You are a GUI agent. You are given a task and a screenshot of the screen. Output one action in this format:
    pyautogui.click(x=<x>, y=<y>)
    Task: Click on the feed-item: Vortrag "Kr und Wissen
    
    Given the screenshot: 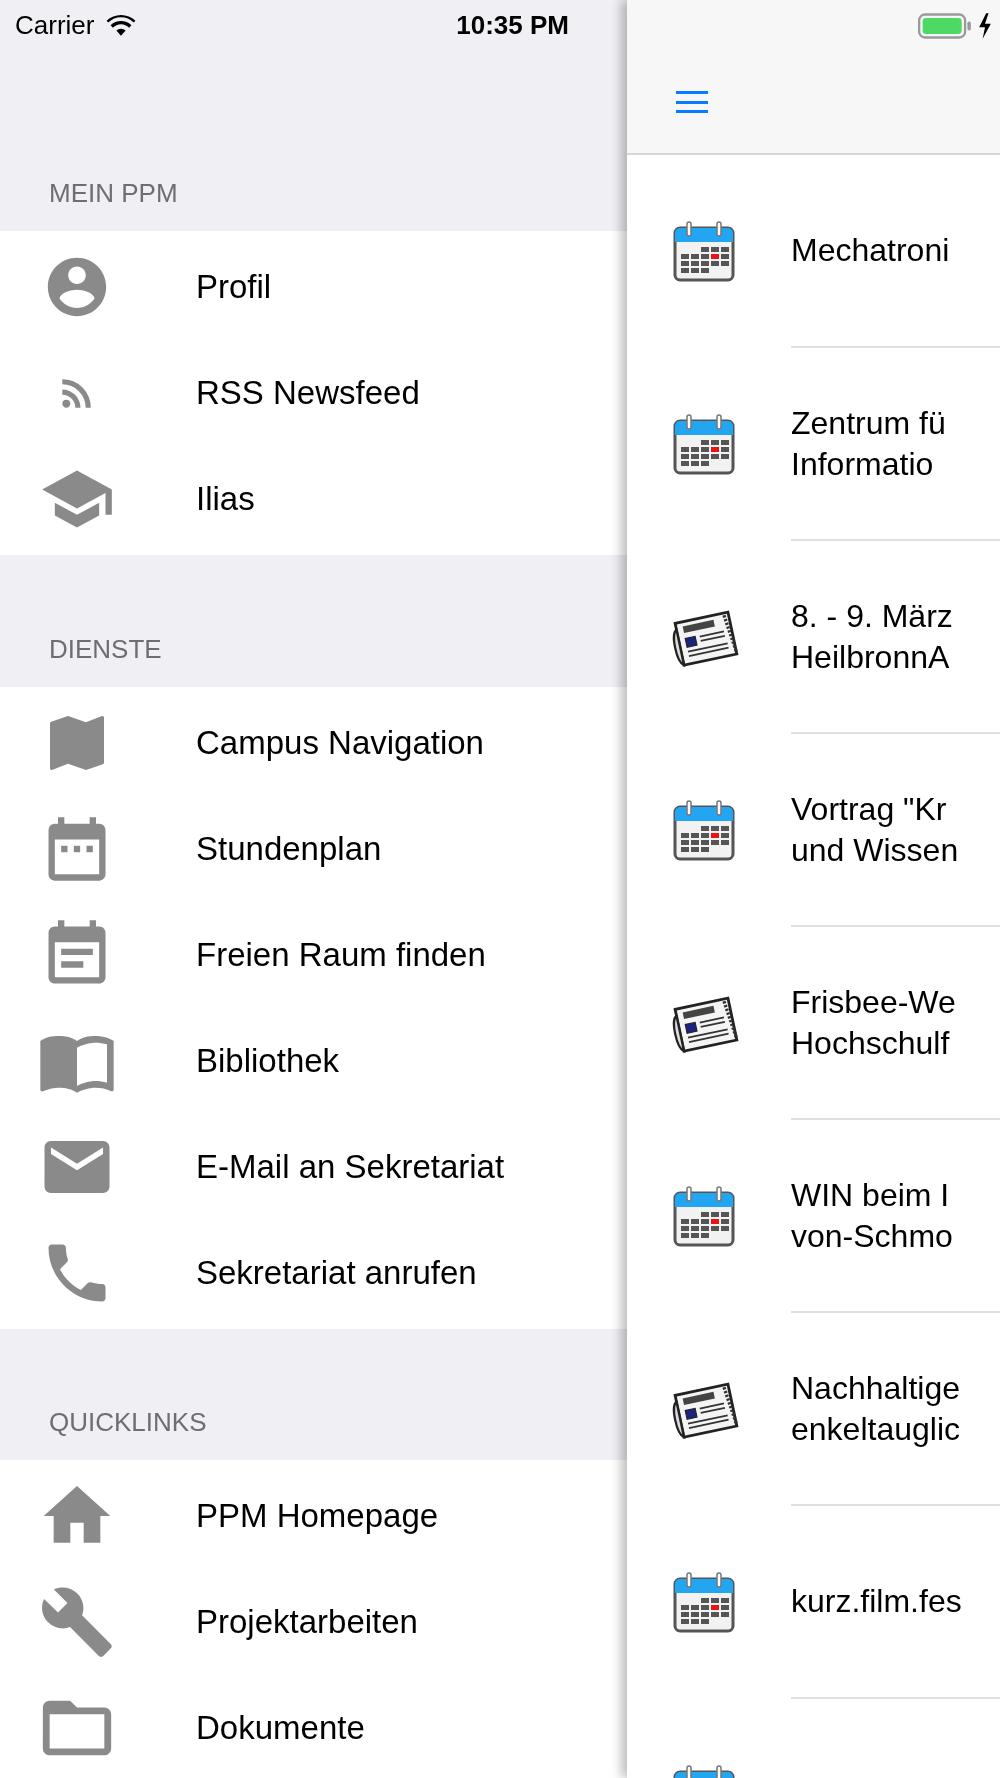 What is the action you would take?
    pyautogui.click(x=813, y=830)
    